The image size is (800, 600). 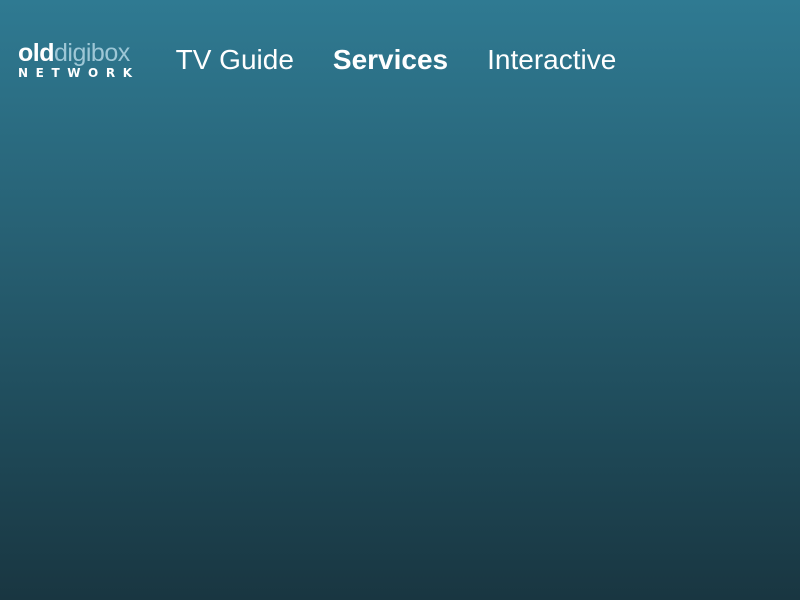 What do you see at coordinates (36, 53) in the screenshot?
I see `logo-old-text: old` at bounding box center [36, 53].